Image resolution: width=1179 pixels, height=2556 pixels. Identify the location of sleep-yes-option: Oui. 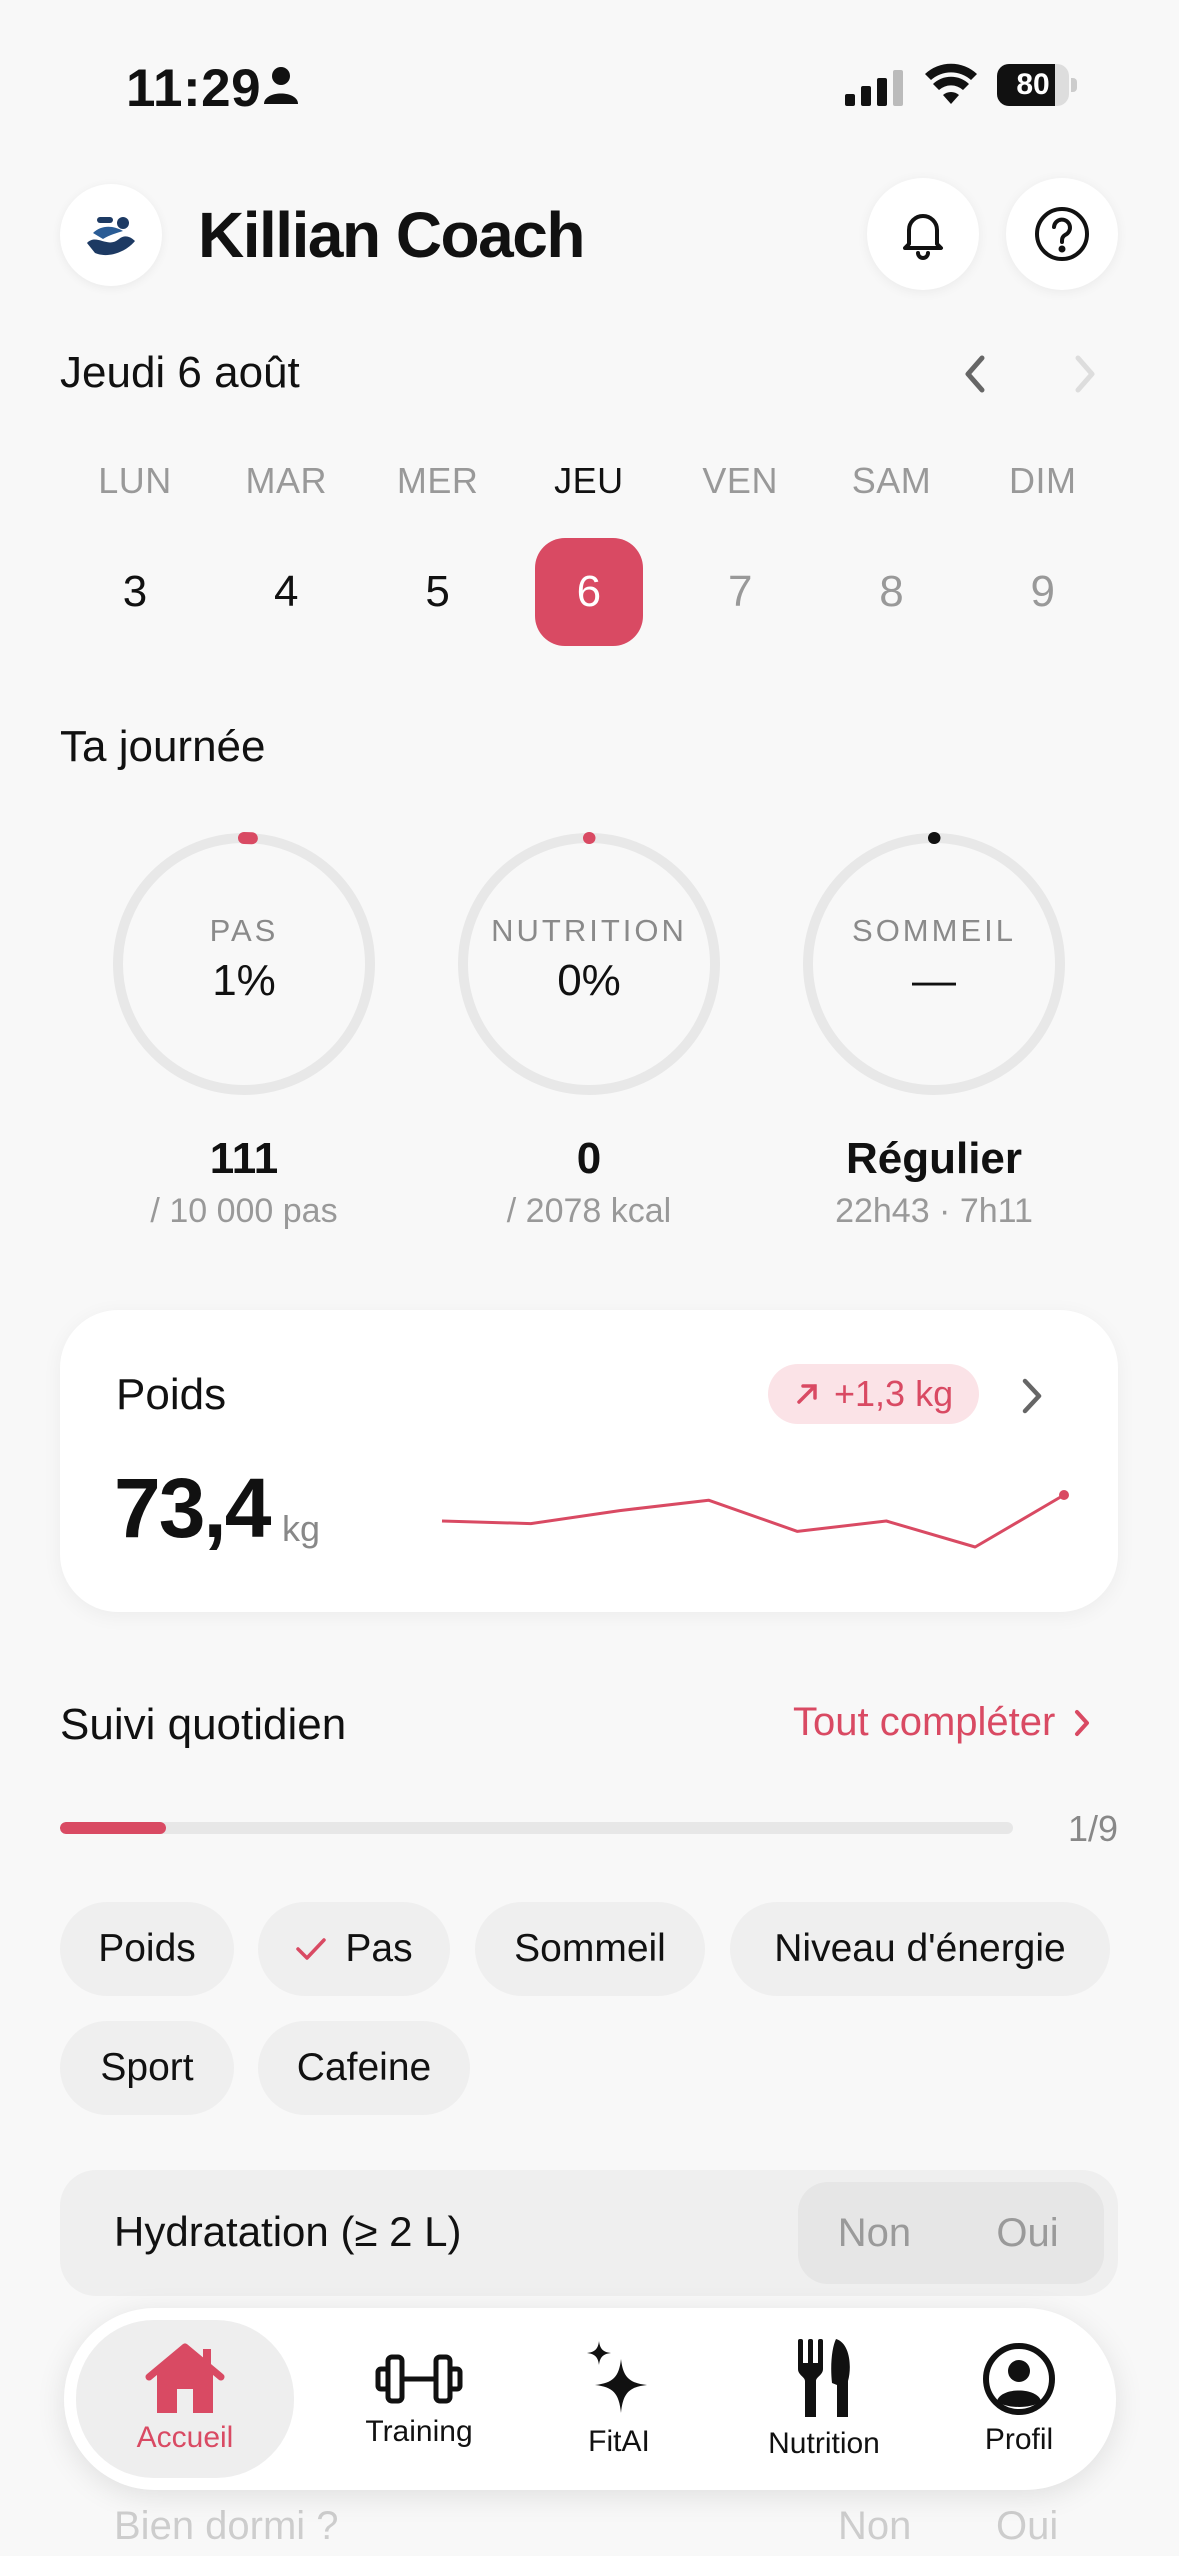
(1027, 2526).